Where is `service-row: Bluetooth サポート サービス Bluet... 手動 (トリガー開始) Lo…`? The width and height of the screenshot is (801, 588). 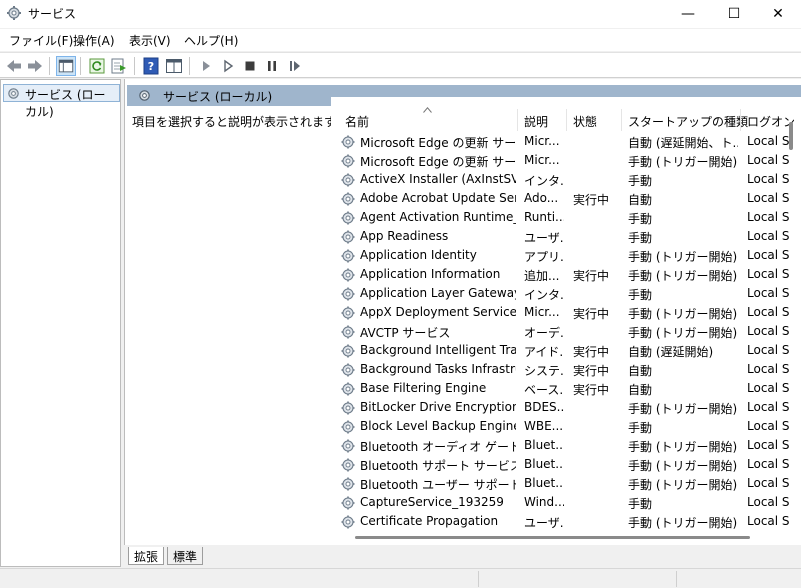 service-row: Bluetooth サポート サービス Bluet... 手動 (トリガー開始) Lo… is located at coordinates (566, 464).